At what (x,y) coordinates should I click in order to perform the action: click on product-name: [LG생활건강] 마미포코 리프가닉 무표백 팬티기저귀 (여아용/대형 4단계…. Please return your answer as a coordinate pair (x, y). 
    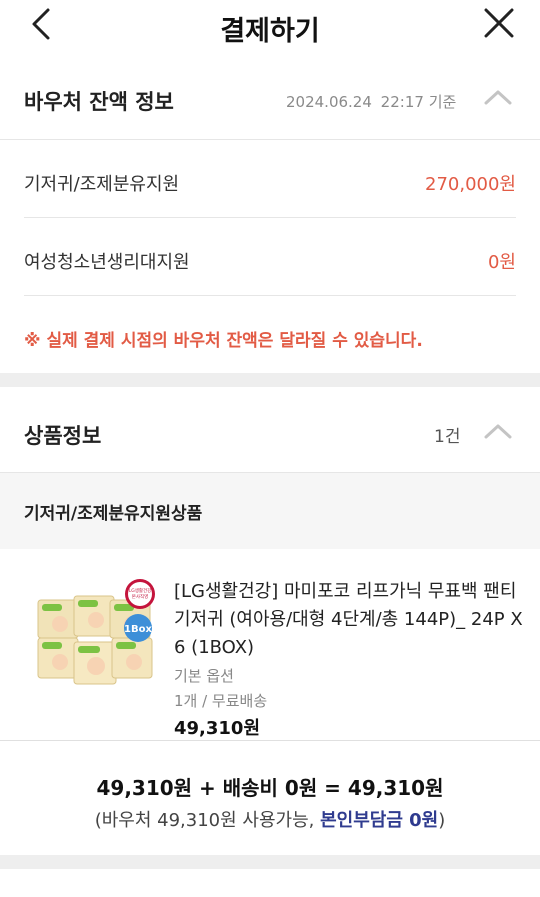
    Looking at the image, I should click on (349, 620).